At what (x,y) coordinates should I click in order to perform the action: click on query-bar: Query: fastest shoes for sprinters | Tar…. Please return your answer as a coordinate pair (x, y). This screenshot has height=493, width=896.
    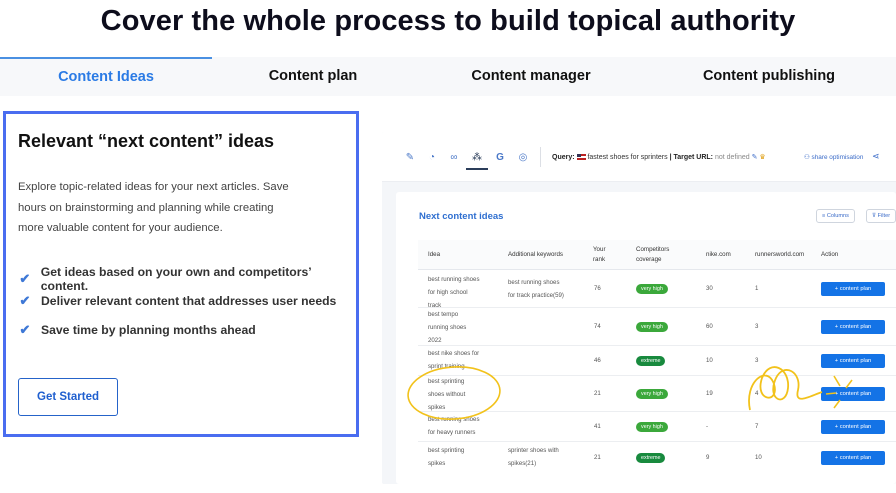
    Looking at the image, I should click on (659, 157).